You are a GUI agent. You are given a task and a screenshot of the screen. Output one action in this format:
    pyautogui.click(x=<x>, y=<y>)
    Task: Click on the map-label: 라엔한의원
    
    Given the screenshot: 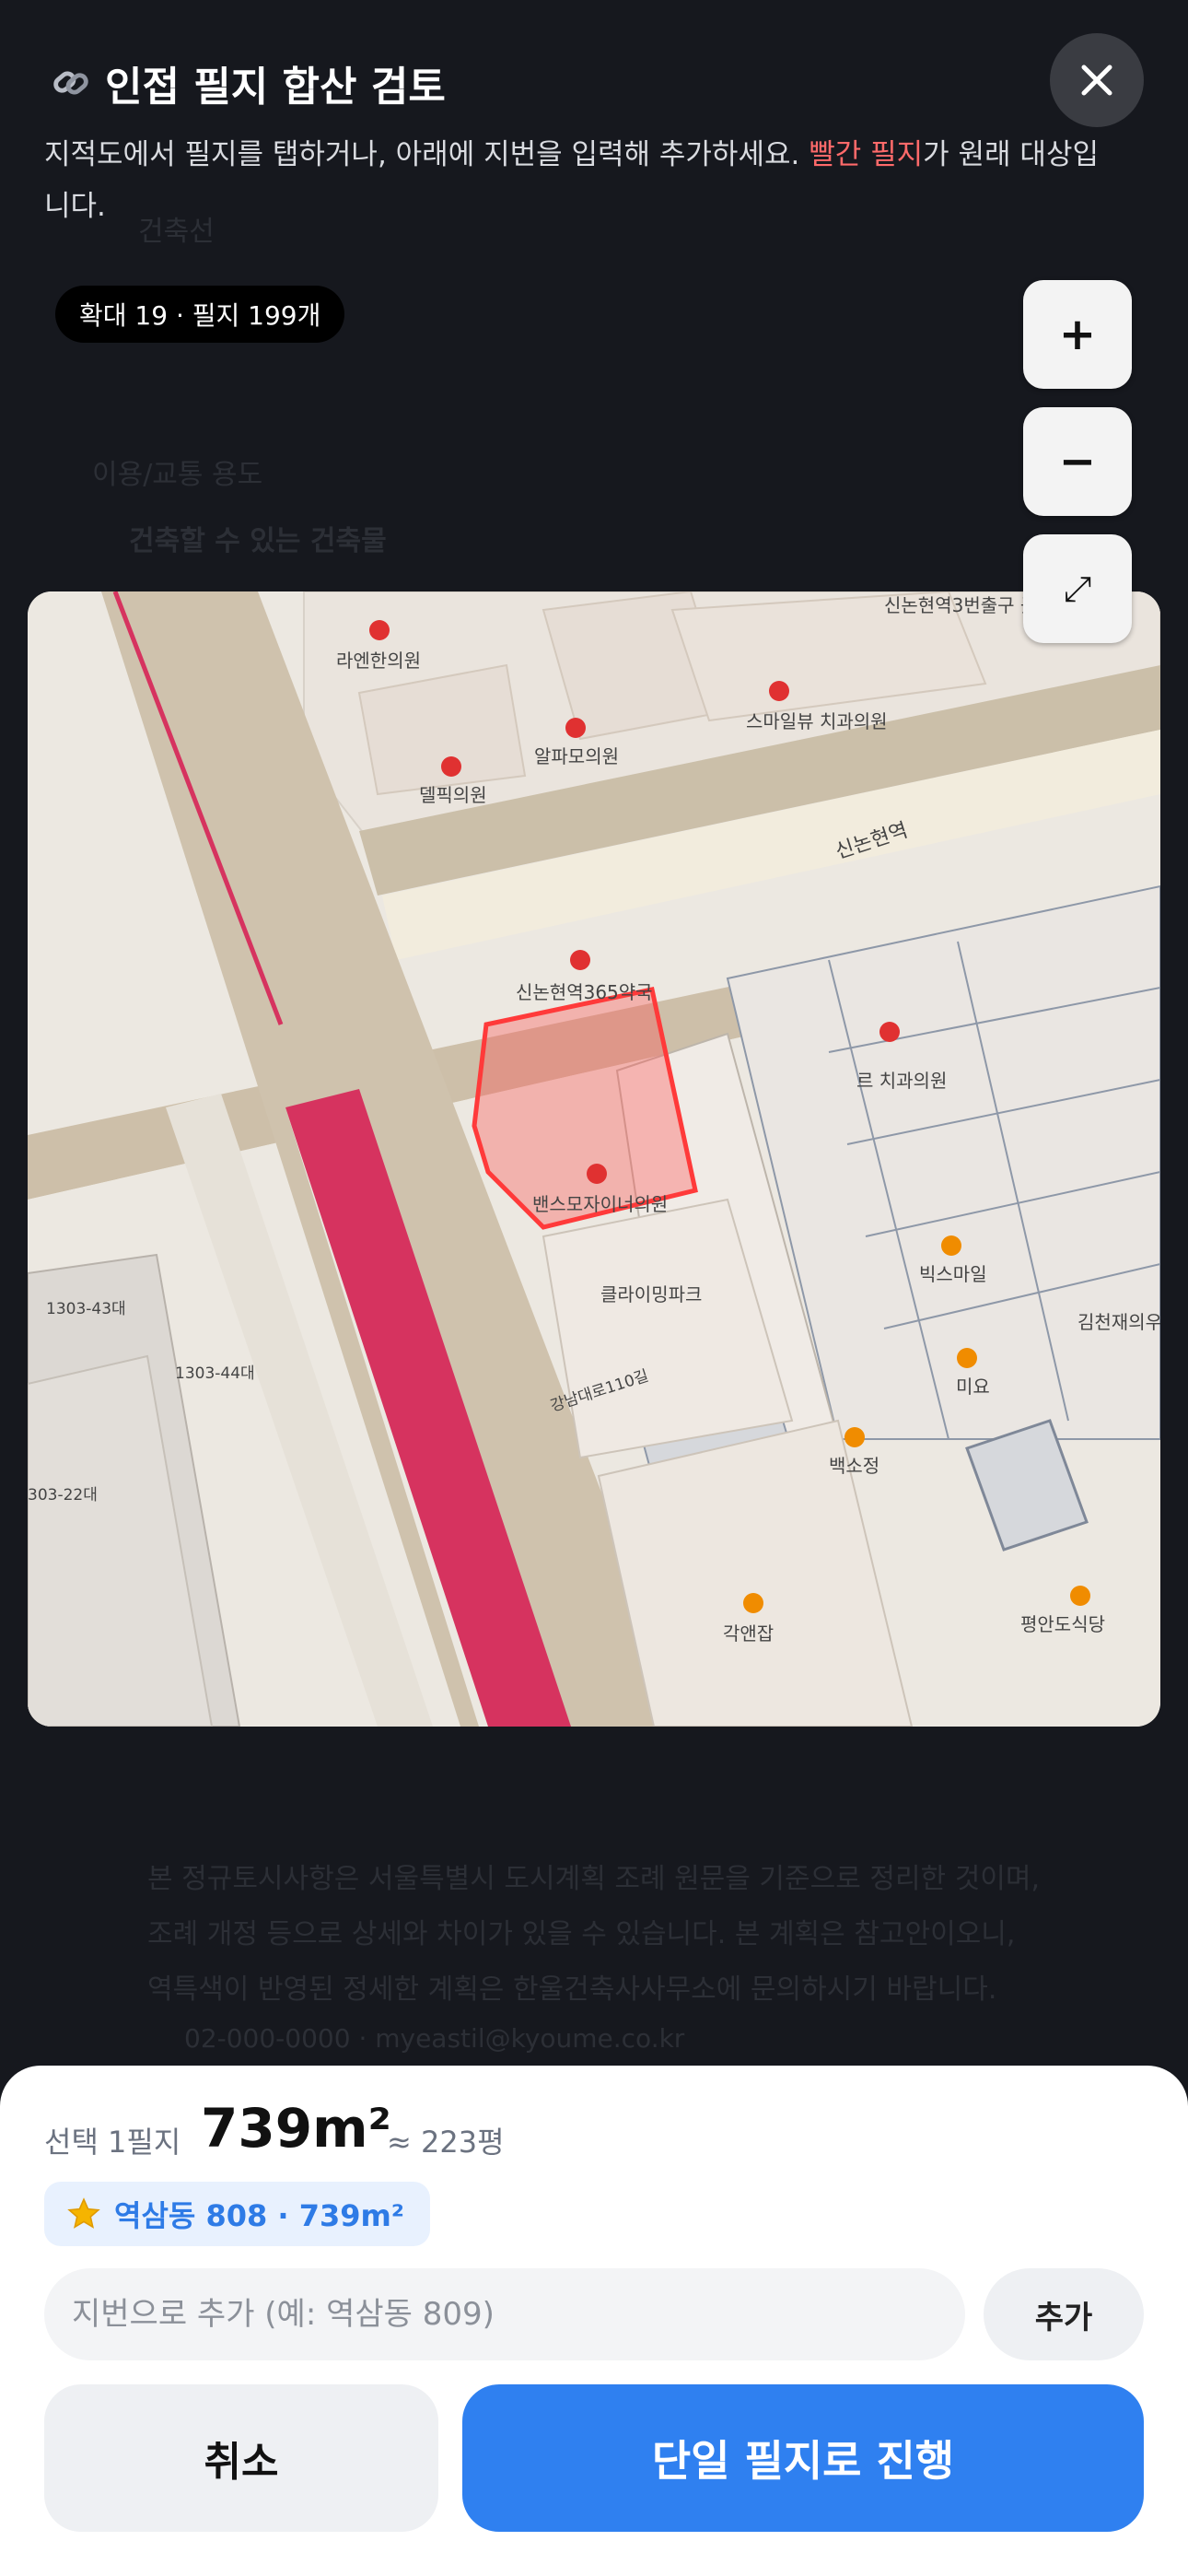 What is the action you would take?
    pyautogui.click(x=378, y=661)
    